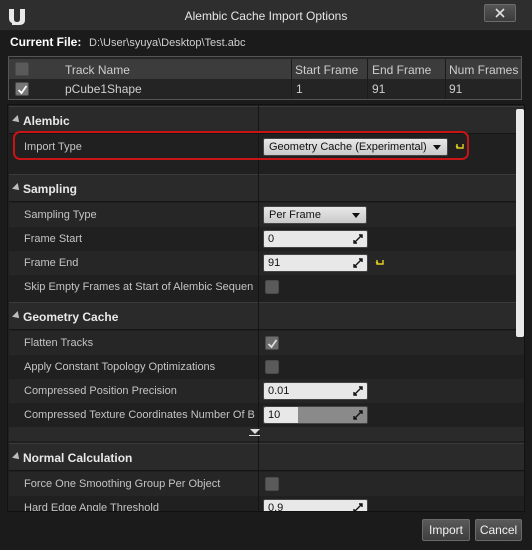 Image resolution: width=532 pixels, height=550 pixels. What do you see at coordinates (122, 484) in the screenshot?
I see `smoothing-group-label: Force One Smoothing Group Per Object` at bounding box center [122, 484].